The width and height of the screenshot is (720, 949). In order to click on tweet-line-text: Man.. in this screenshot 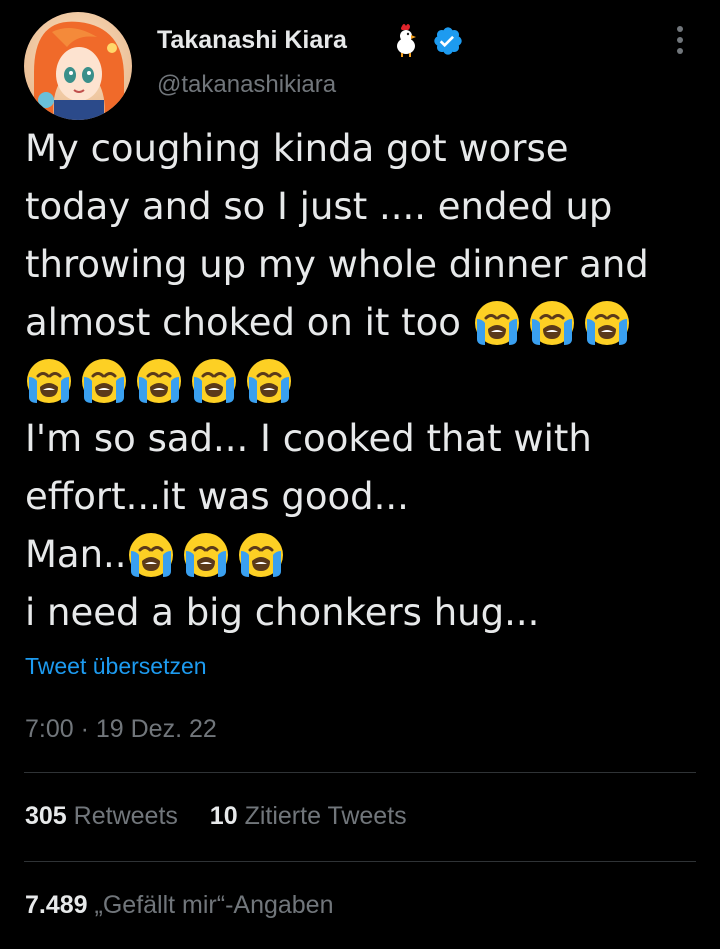, I will do `click(76, 554)`.